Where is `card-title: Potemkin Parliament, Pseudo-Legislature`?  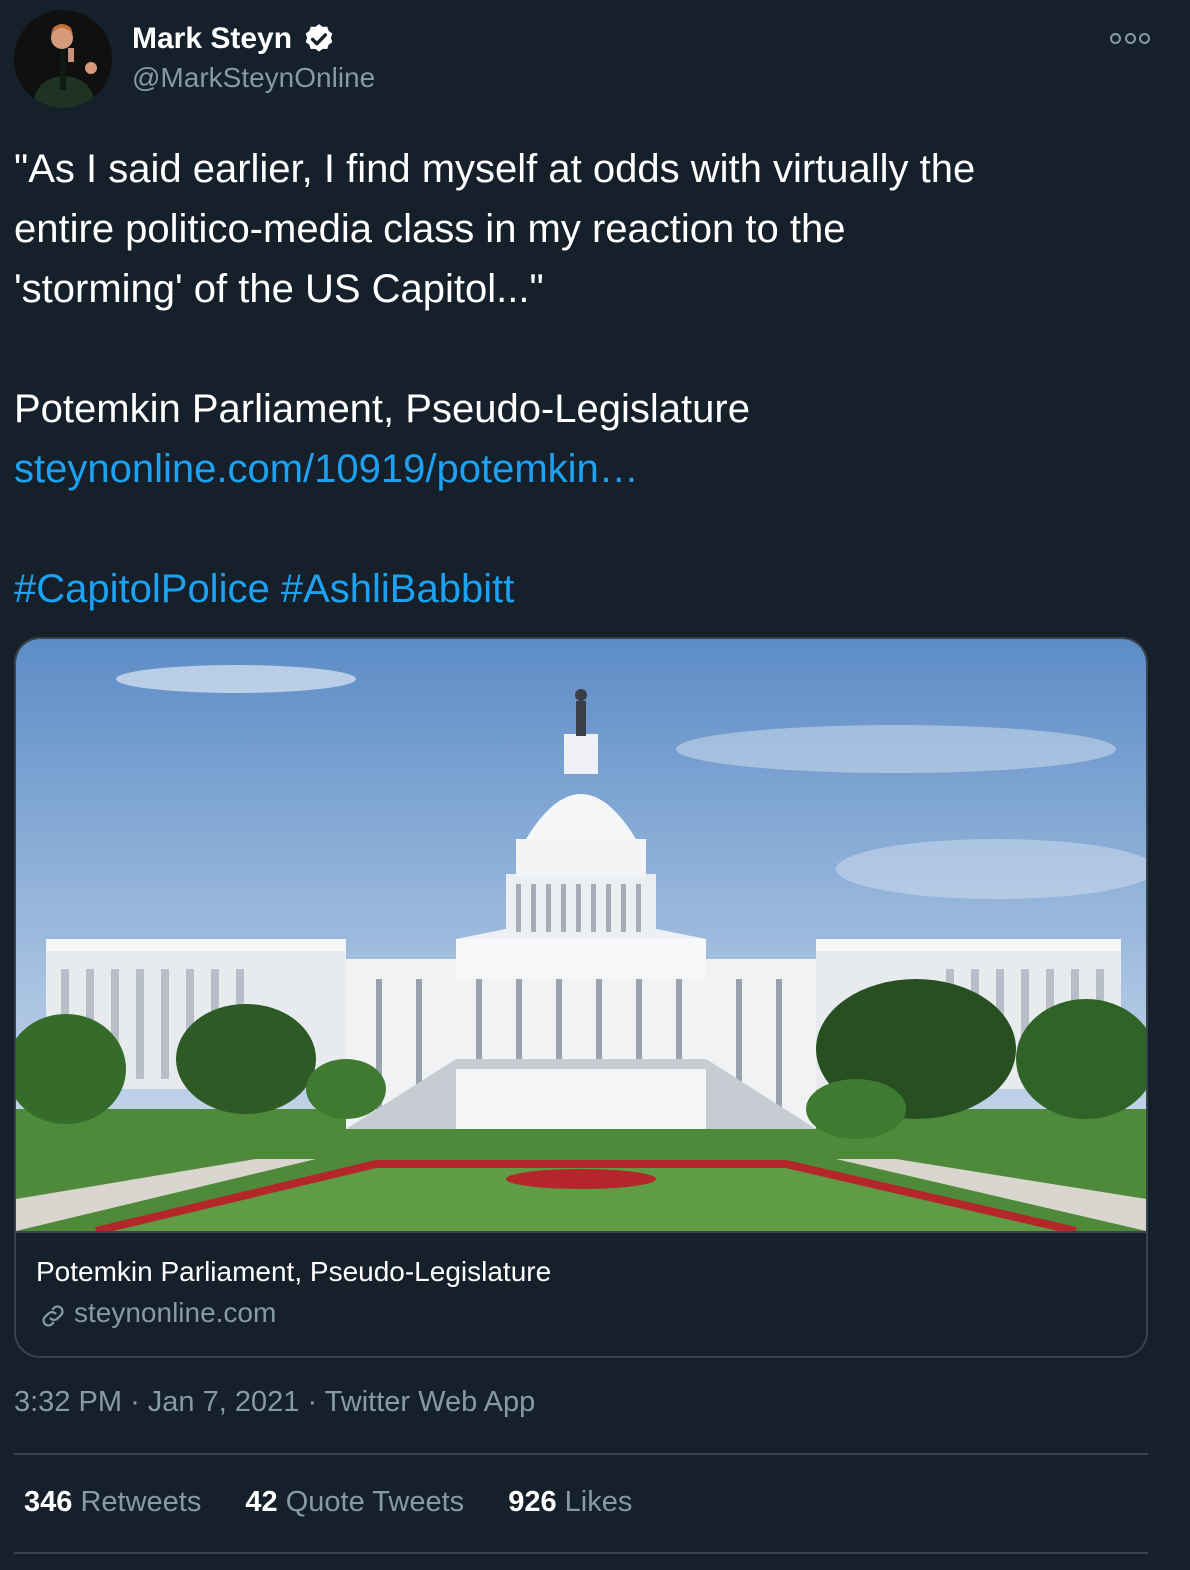
card-title: Potemkin Parliament, Pseudo-Legislature is located at coordinates (294, 1271).